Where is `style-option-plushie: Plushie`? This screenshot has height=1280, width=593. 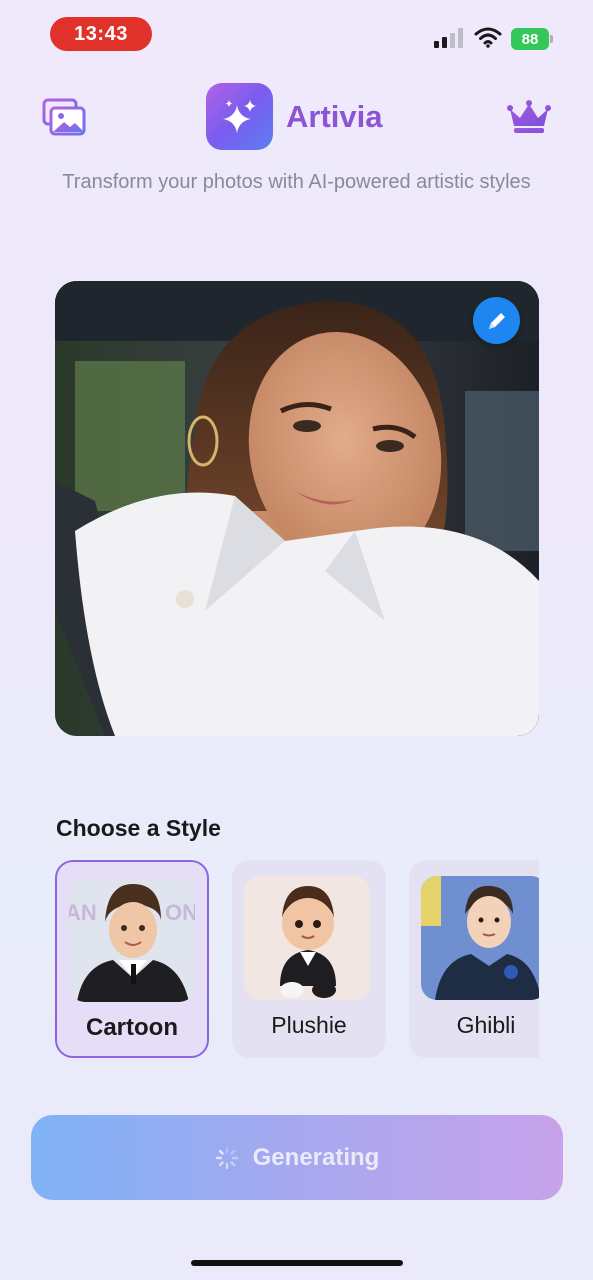 style-option-plushie: Plushie is located at coordinates (309, 959).